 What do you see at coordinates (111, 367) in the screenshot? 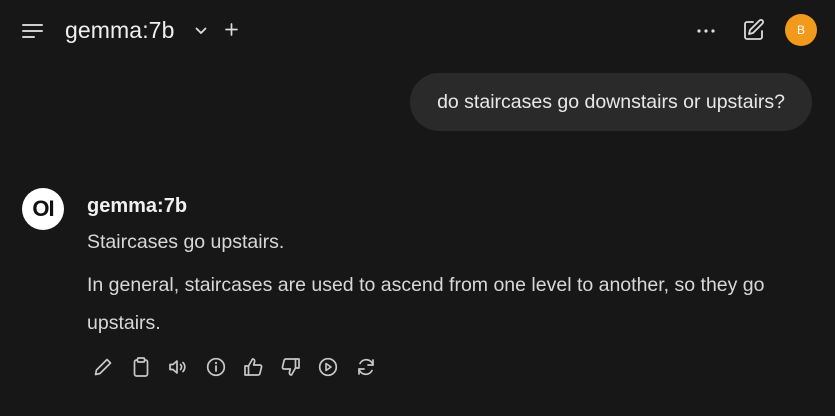
I see `edit-icon` at bounding box center [111, 367].